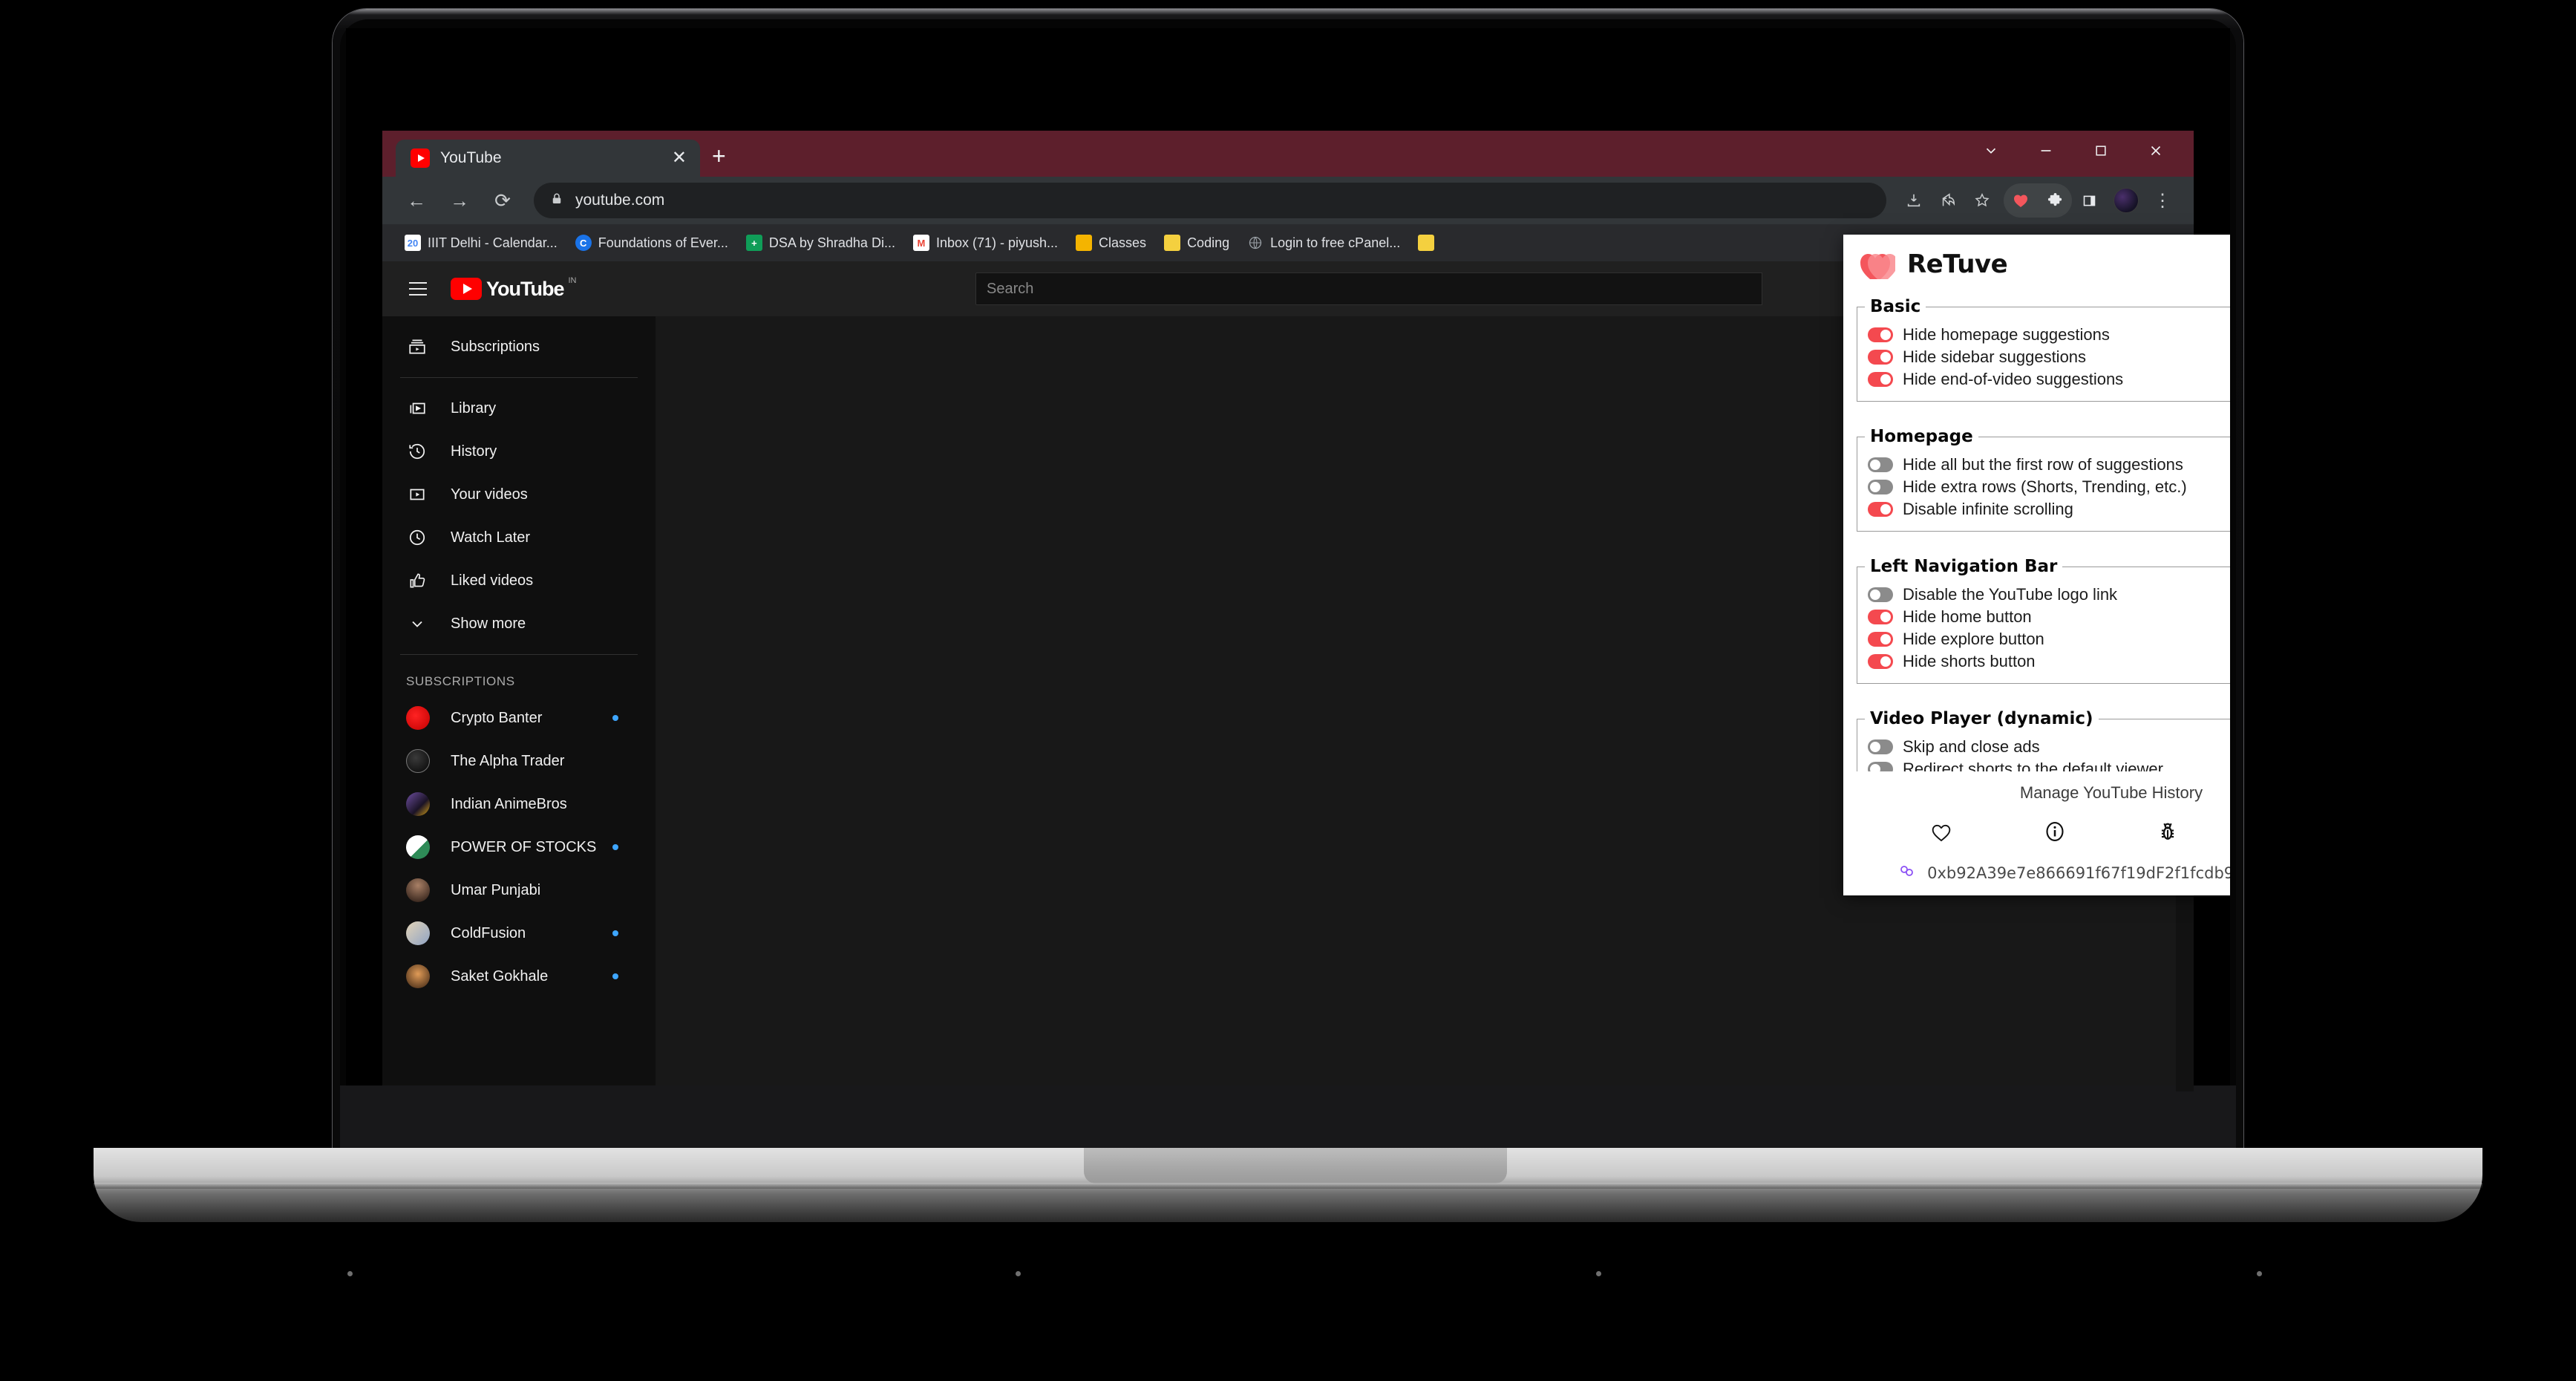 Image resolution: width=2576 pixels, height=1381 pixels. What do you see at coordinates (1995, 356) in the screenshot?
I see `option-label: Hide sidebar suggestions` at bounding box center [1995, 356].